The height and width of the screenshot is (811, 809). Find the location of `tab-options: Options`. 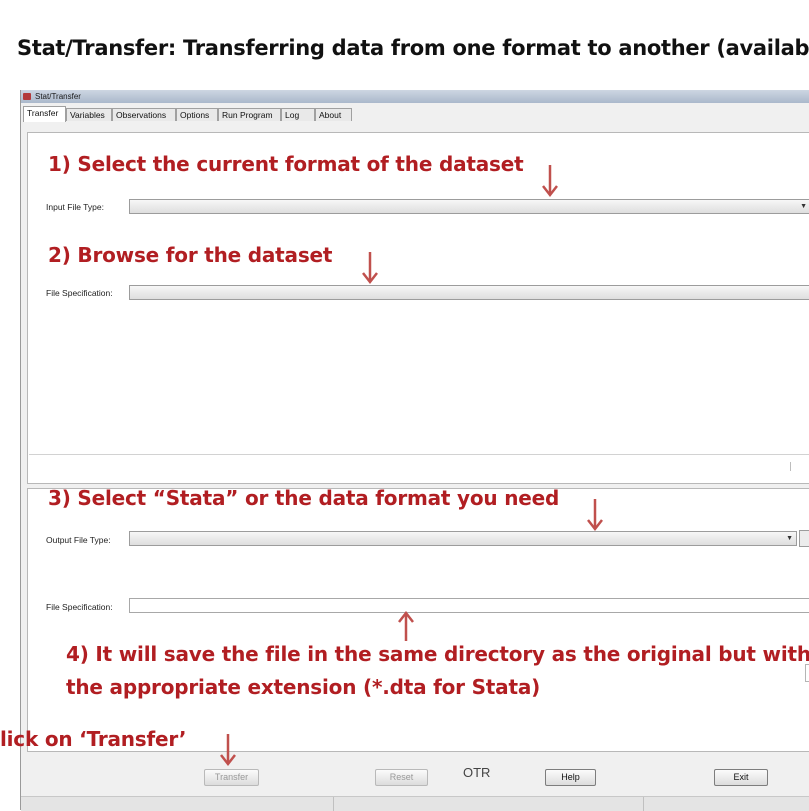

tab-options: Options is located at coordinates (197, 114).